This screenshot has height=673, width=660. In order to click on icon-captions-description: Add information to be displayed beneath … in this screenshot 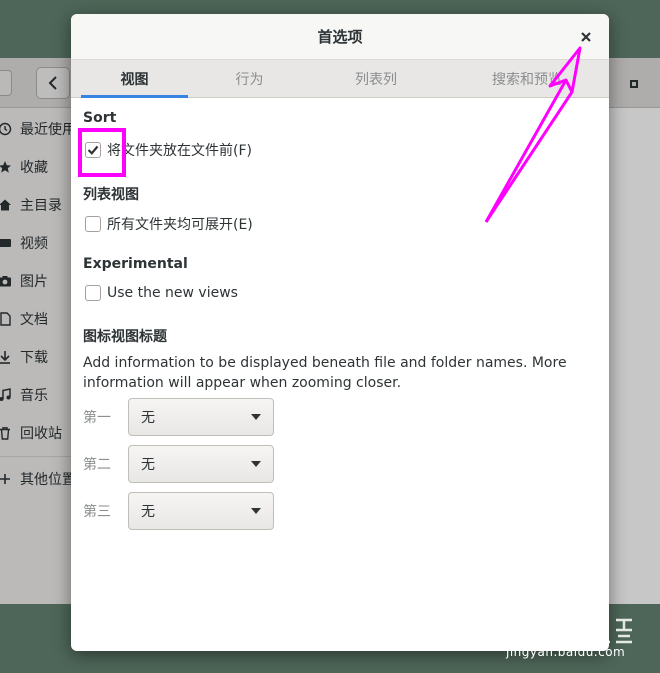, I will do `click(325, 373)`.